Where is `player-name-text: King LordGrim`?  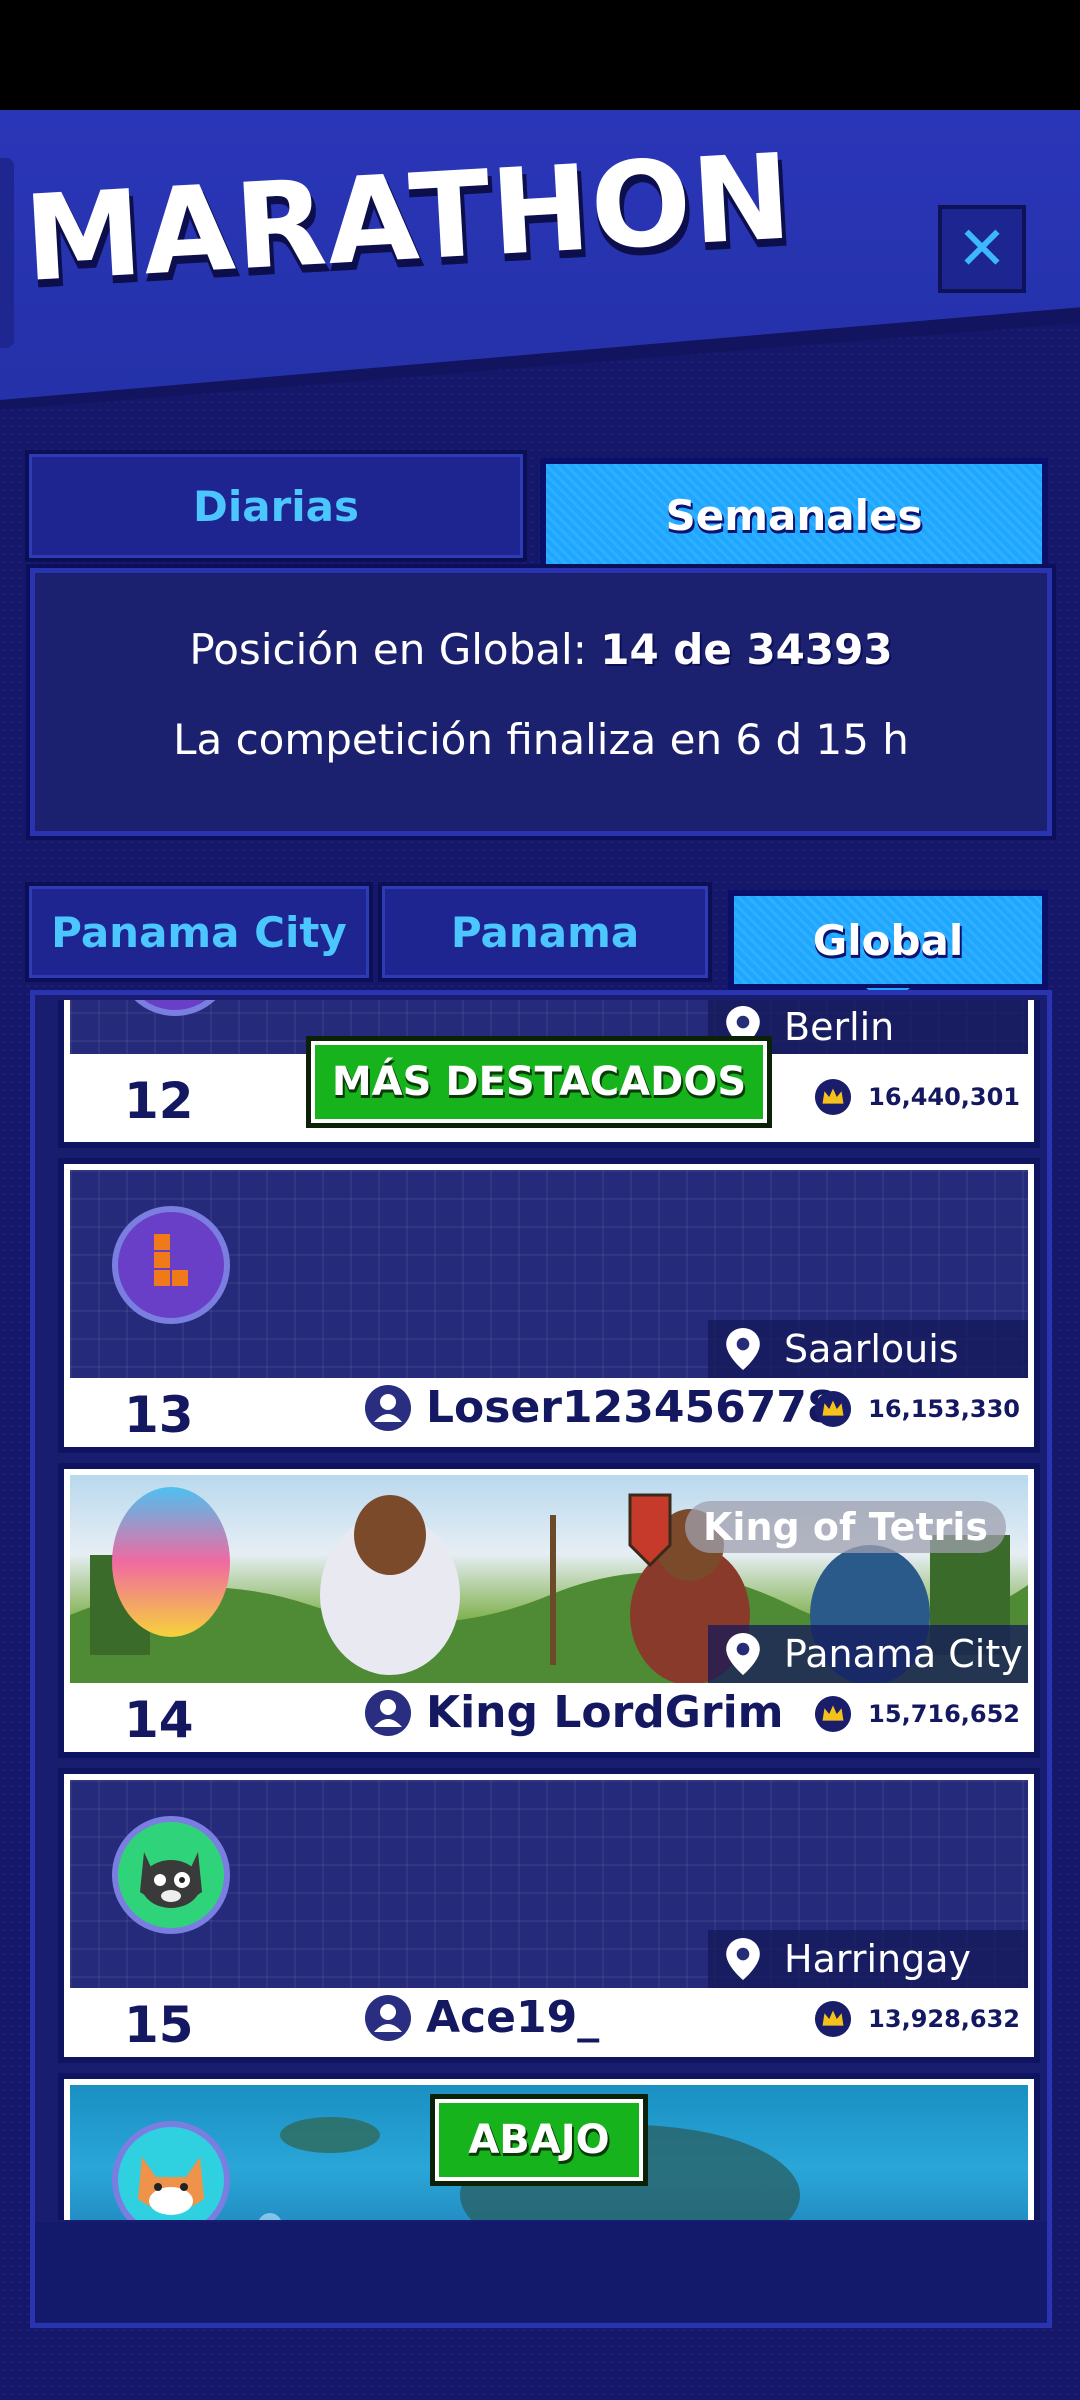
player-name-text: King LordGrim is located at coordinates (605, 1712).